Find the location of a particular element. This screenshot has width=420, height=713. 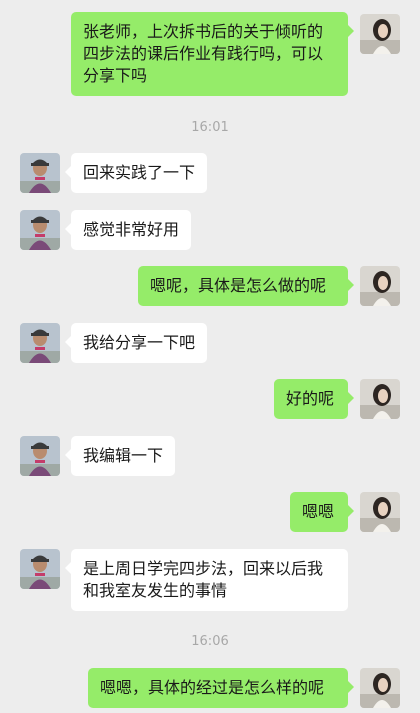

message-bubble: 嗯嗯，具体的经过是怎么样的呢 is located at coordinates (221, 688).